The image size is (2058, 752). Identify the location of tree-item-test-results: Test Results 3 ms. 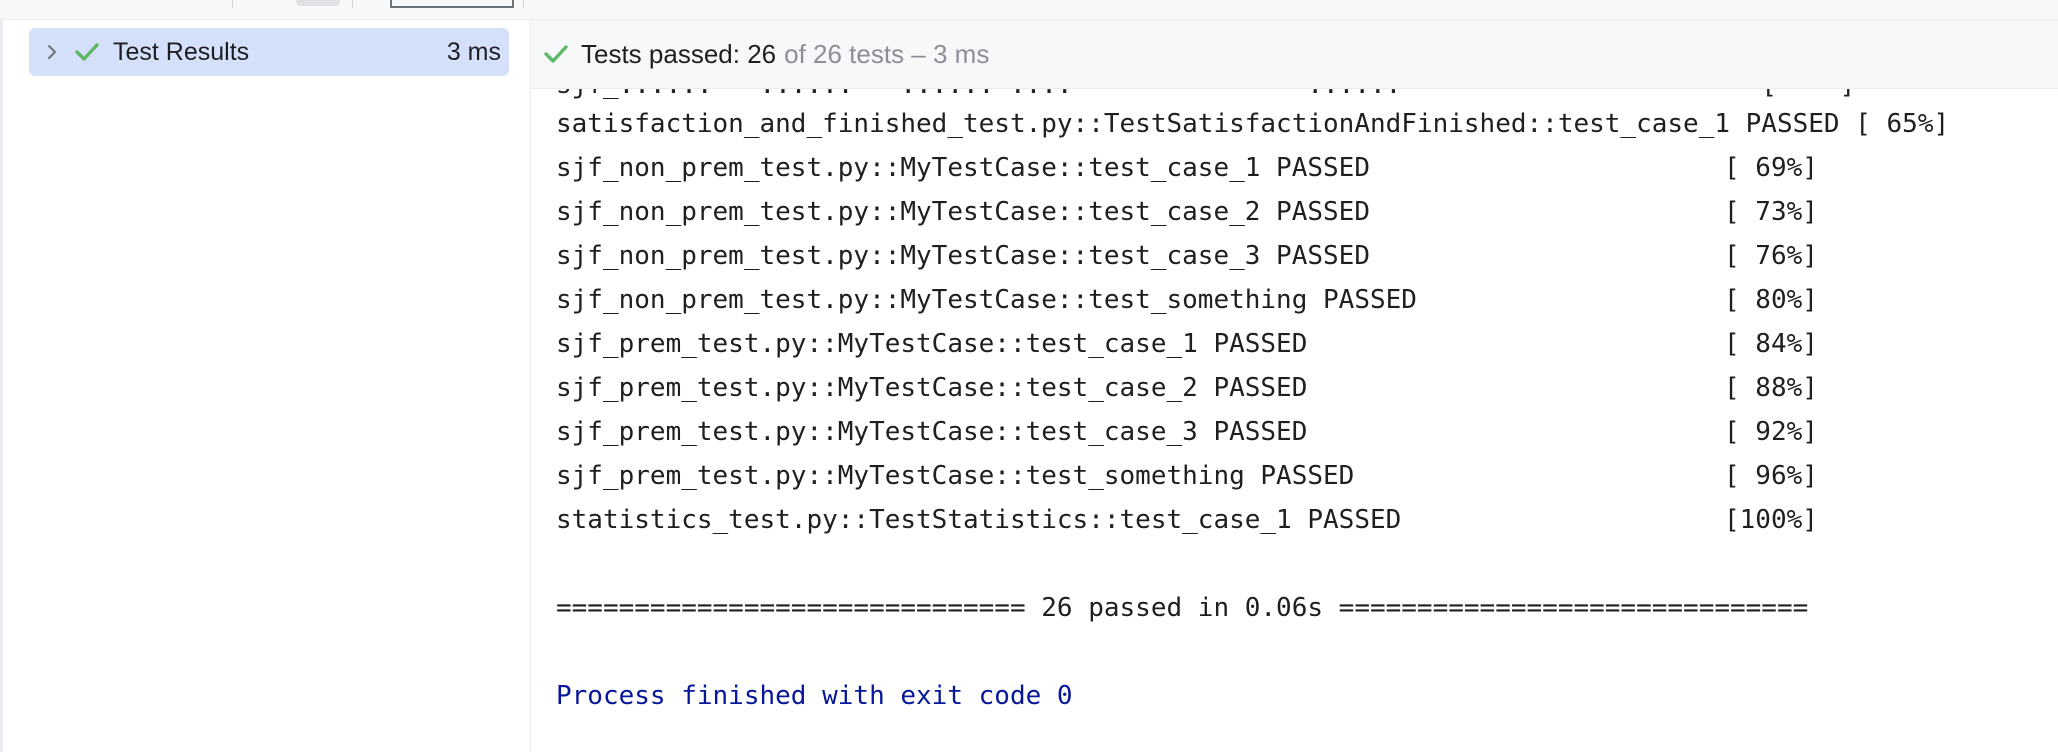
(269, 52).